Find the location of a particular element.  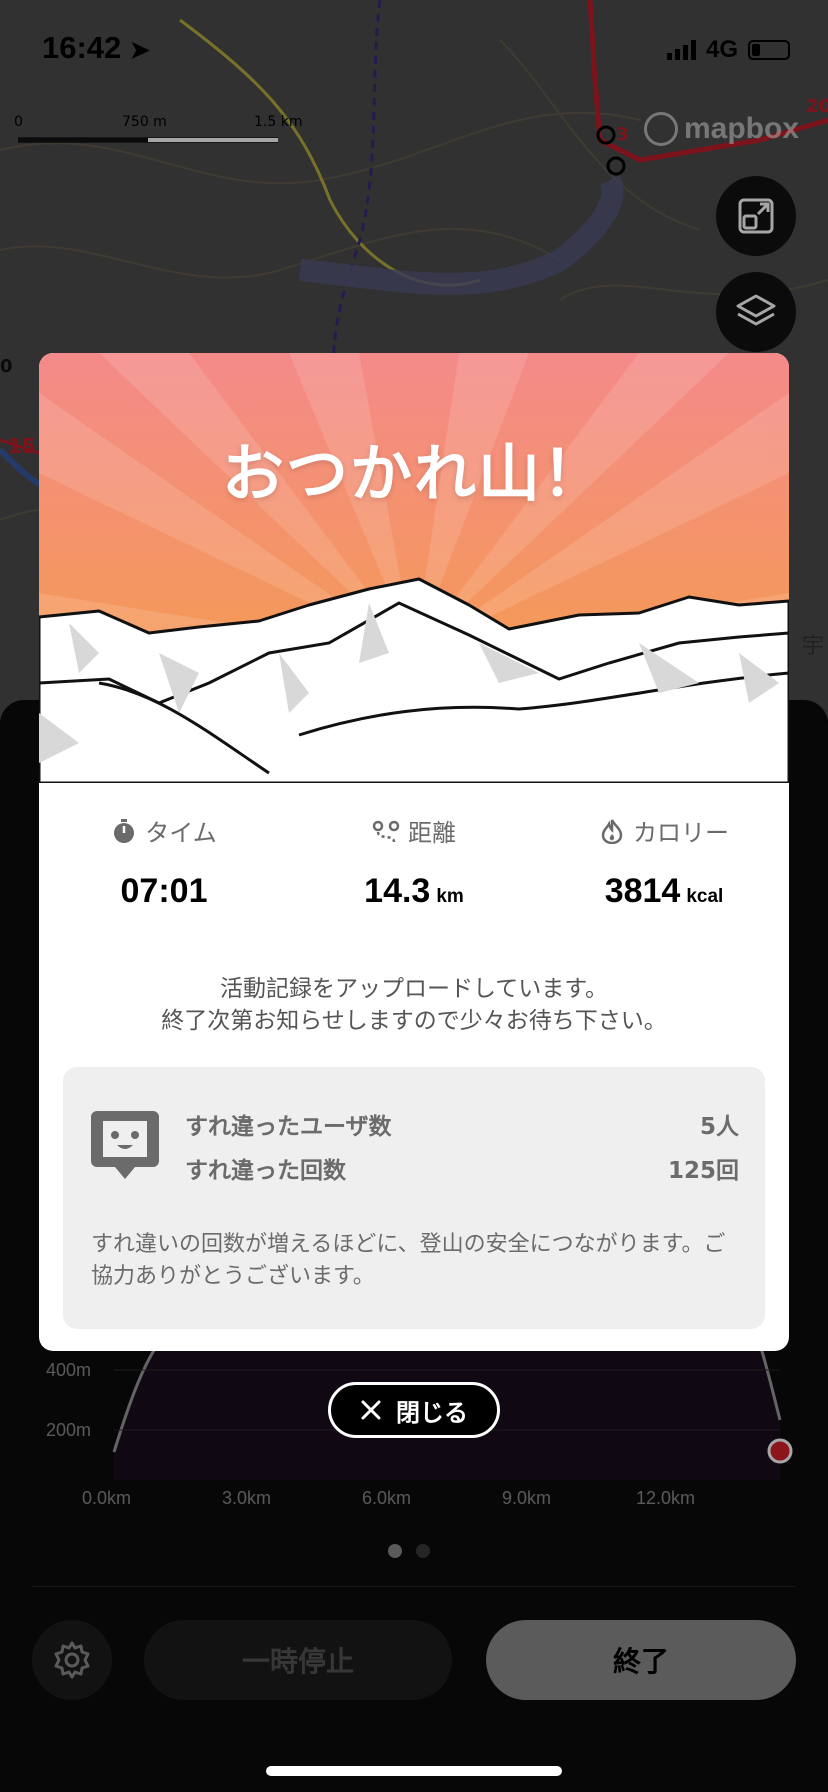

upload-line: 終了次第お知らせしますので少々お待ち下さい。 is located at coordinates (414, 1021).